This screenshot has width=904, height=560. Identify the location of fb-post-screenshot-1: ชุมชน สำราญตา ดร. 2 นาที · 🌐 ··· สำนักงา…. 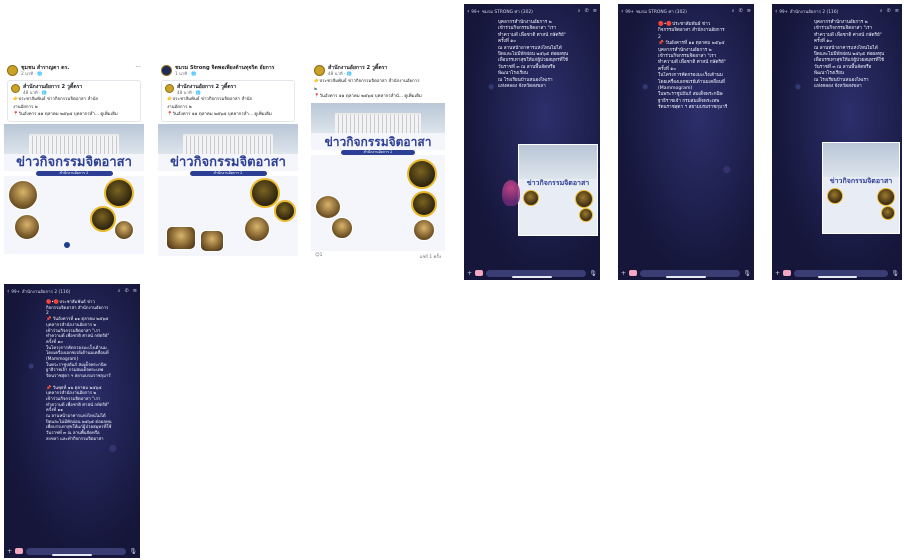
(74, 173).